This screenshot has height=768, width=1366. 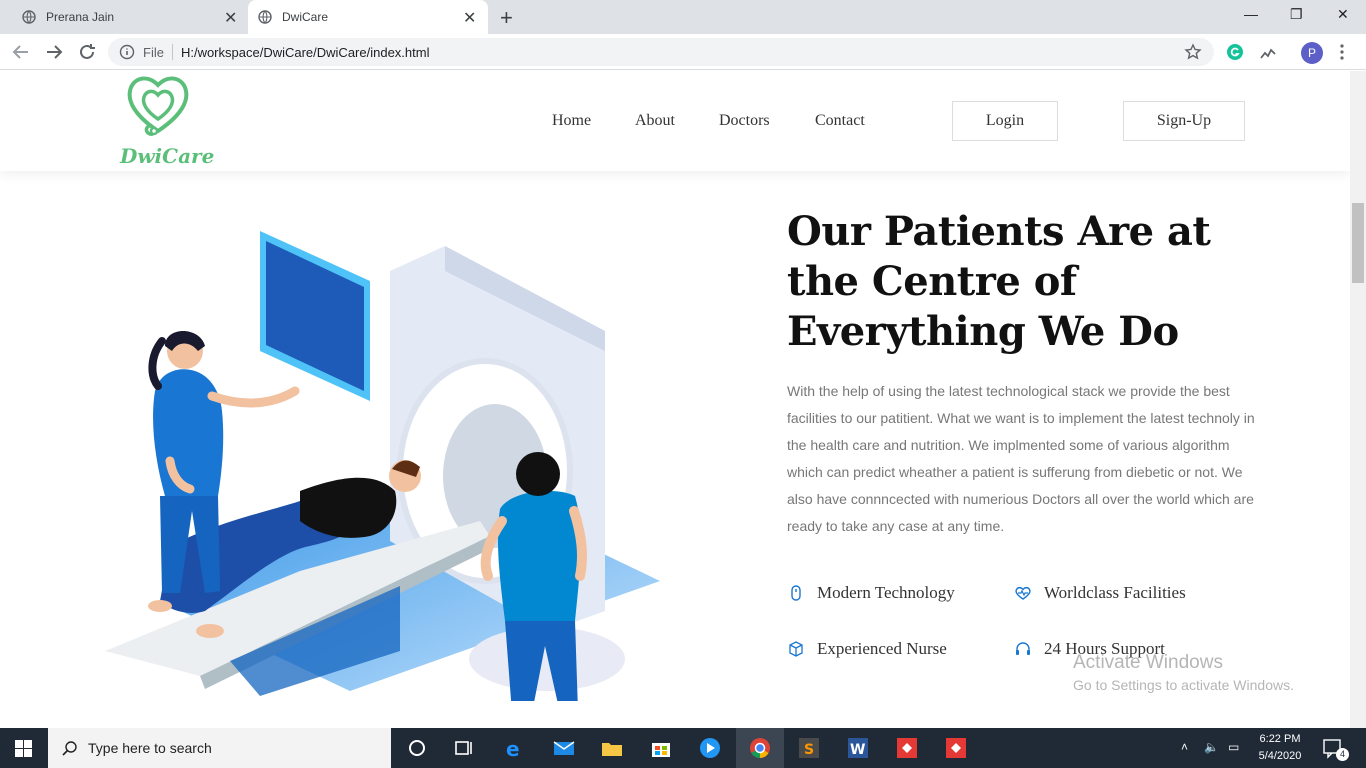 I want to click on store-icon, so click(x=661, y=748).